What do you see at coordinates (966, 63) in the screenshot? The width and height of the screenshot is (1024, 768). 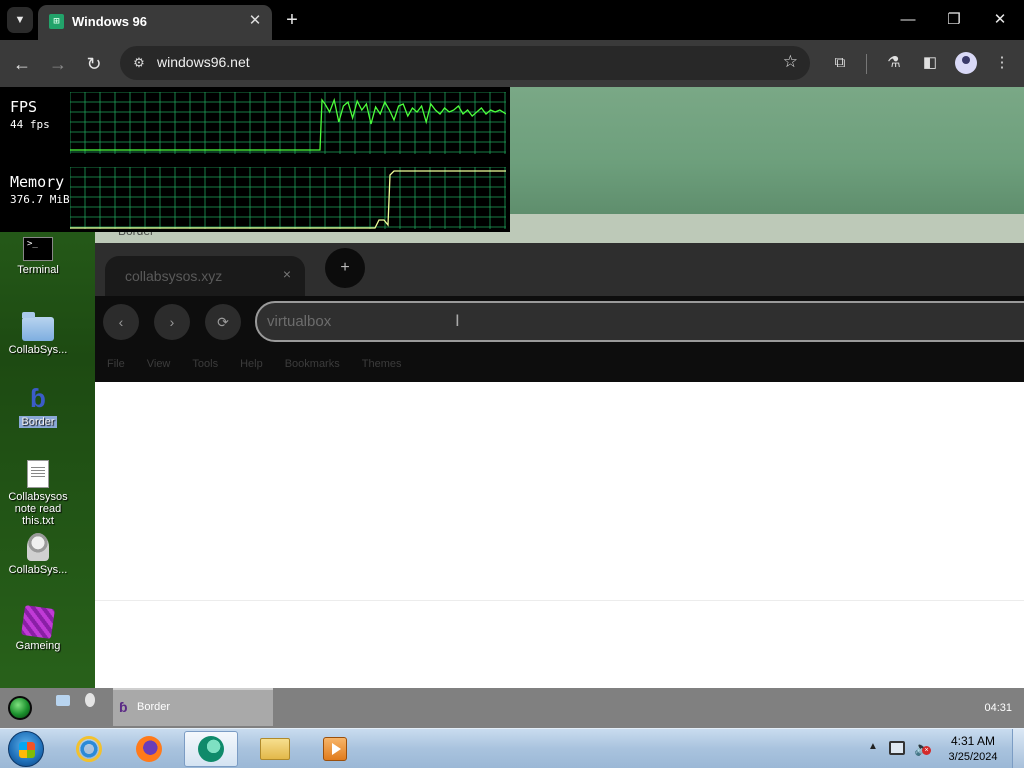 I see `profile-avatar-icon` at bounding box center [966, 63].